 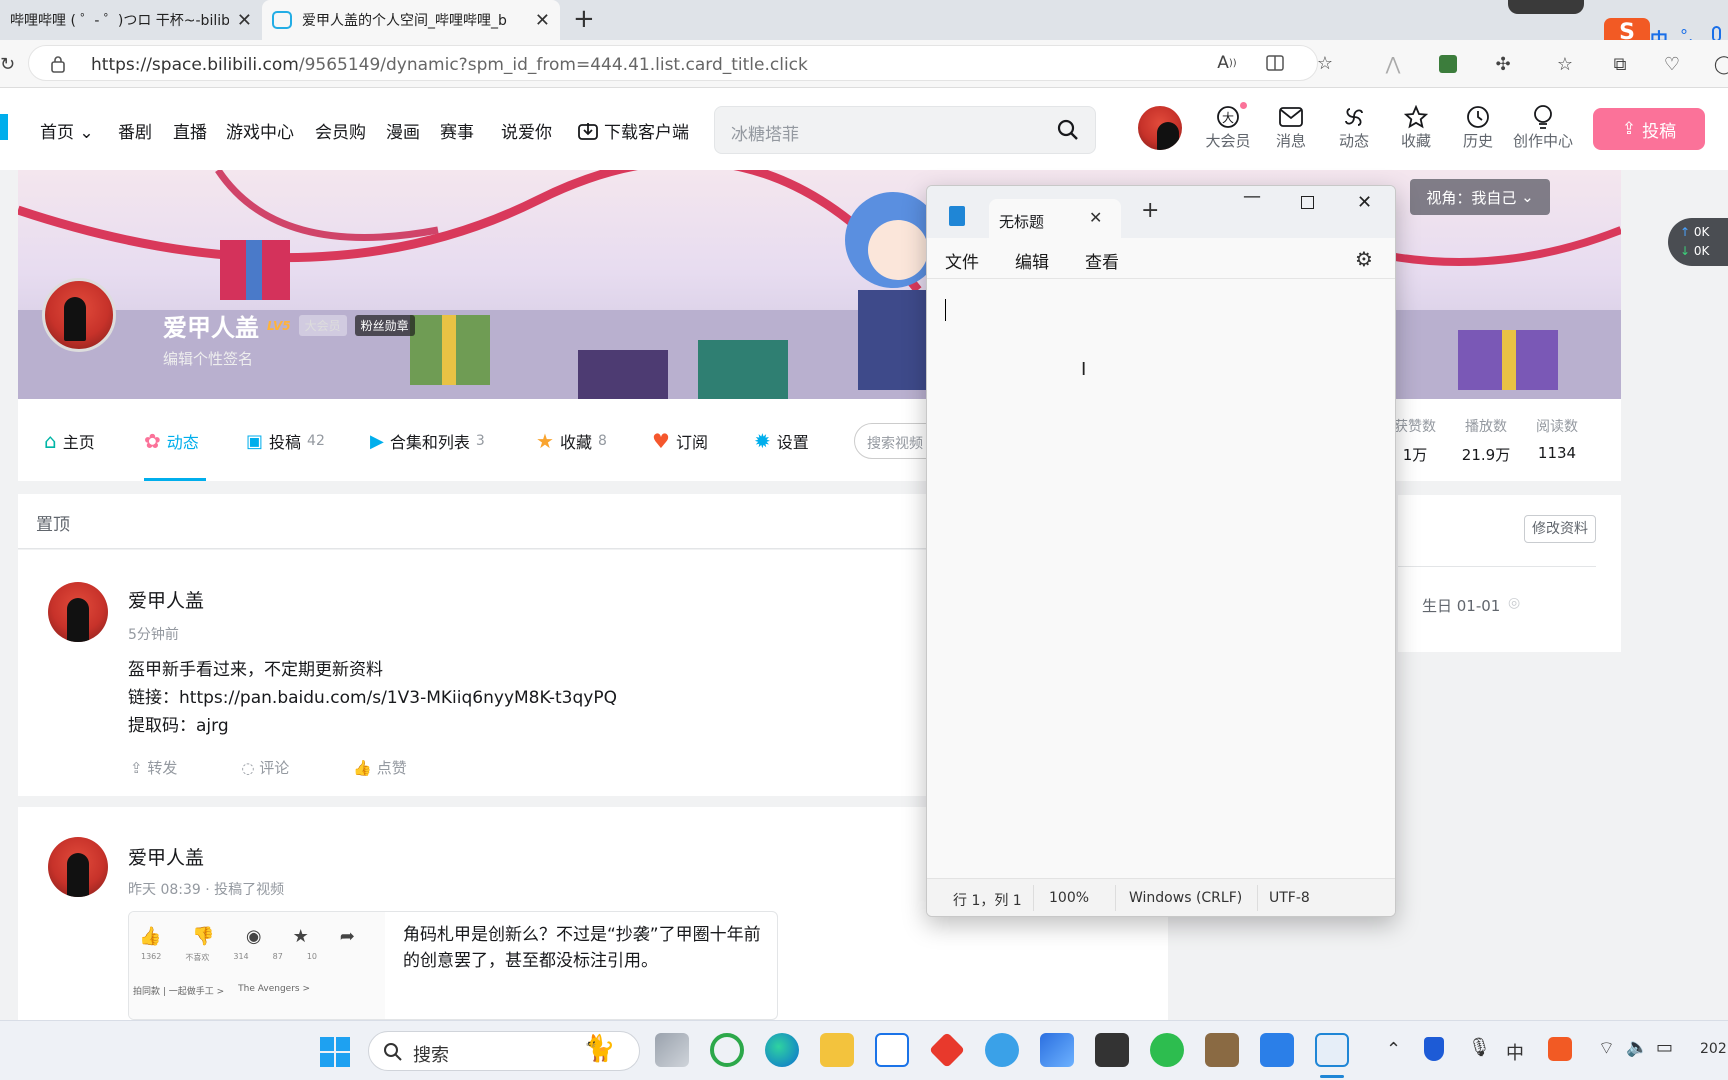 I want to click on favorites-icon: ☆, so click(x=1565, y=64).